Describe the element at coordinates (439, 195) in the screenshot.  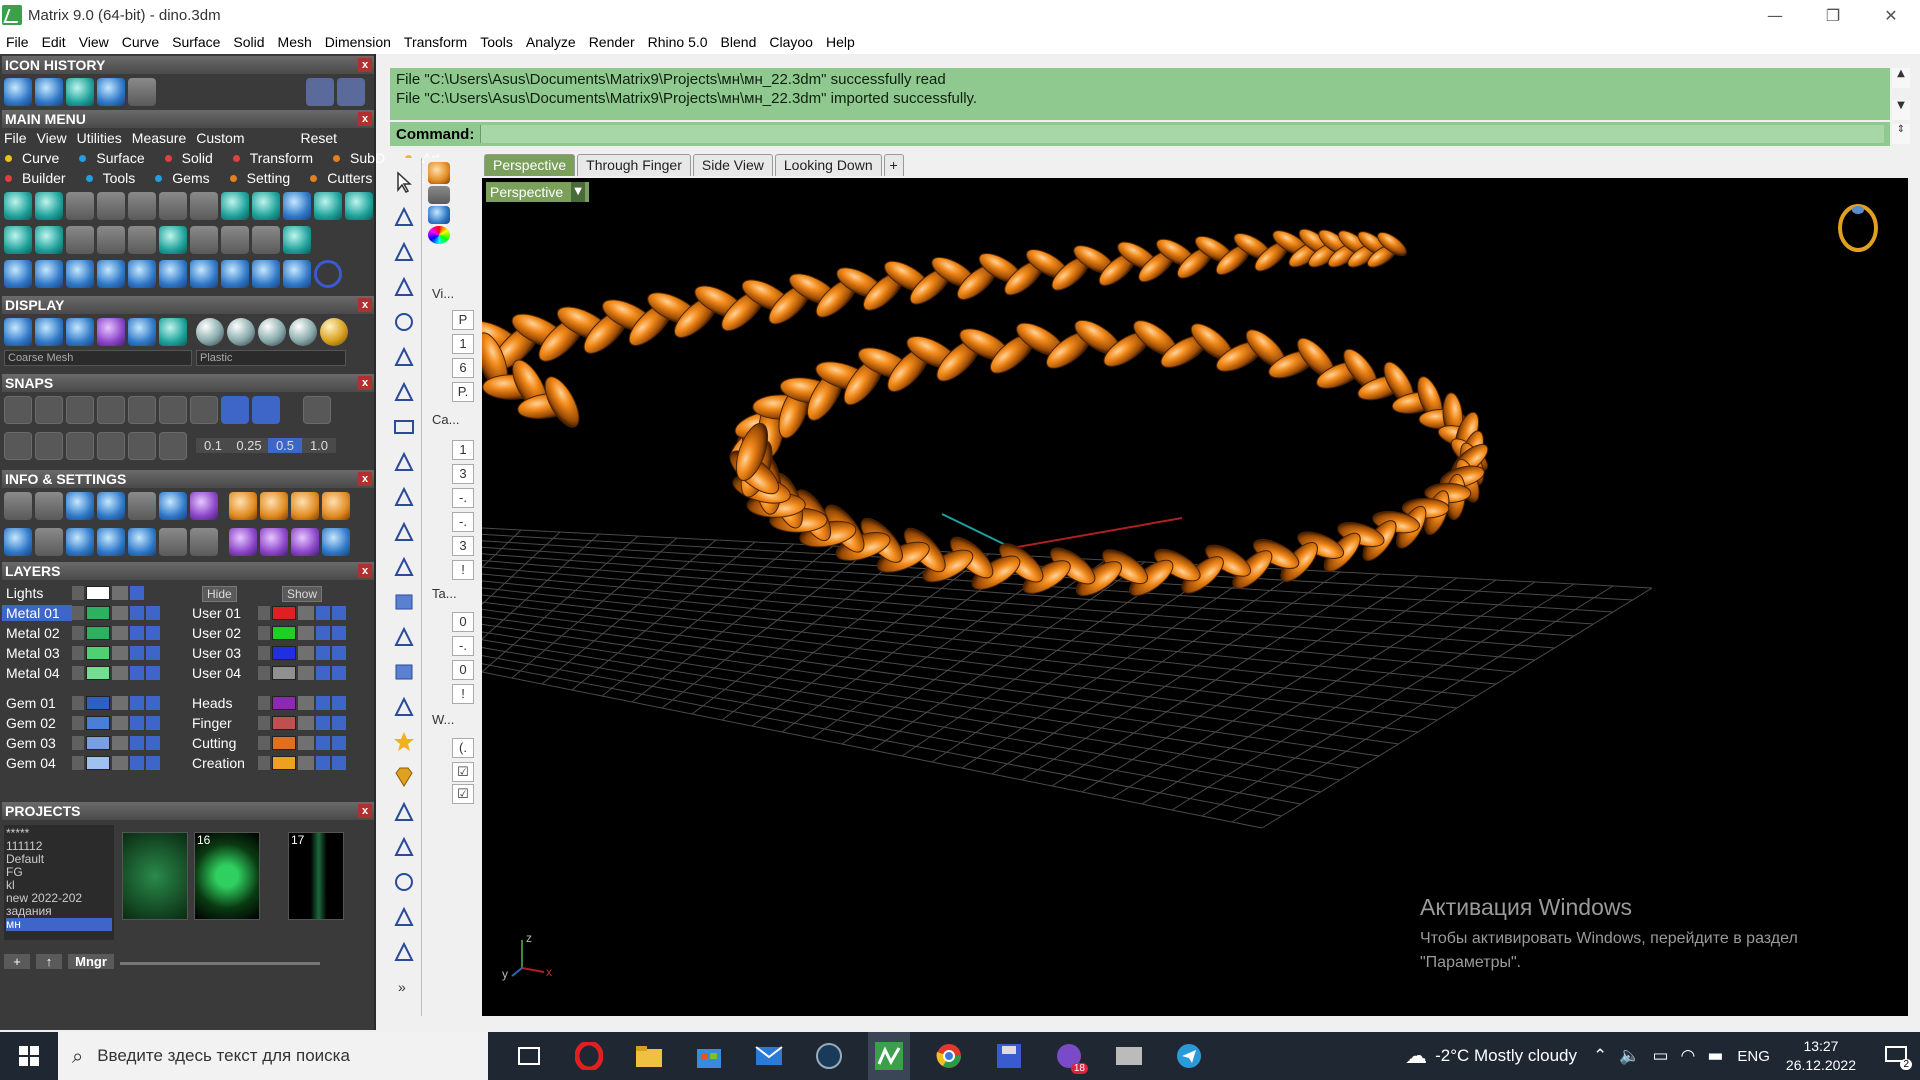
I see `monitor-icon` at that location.